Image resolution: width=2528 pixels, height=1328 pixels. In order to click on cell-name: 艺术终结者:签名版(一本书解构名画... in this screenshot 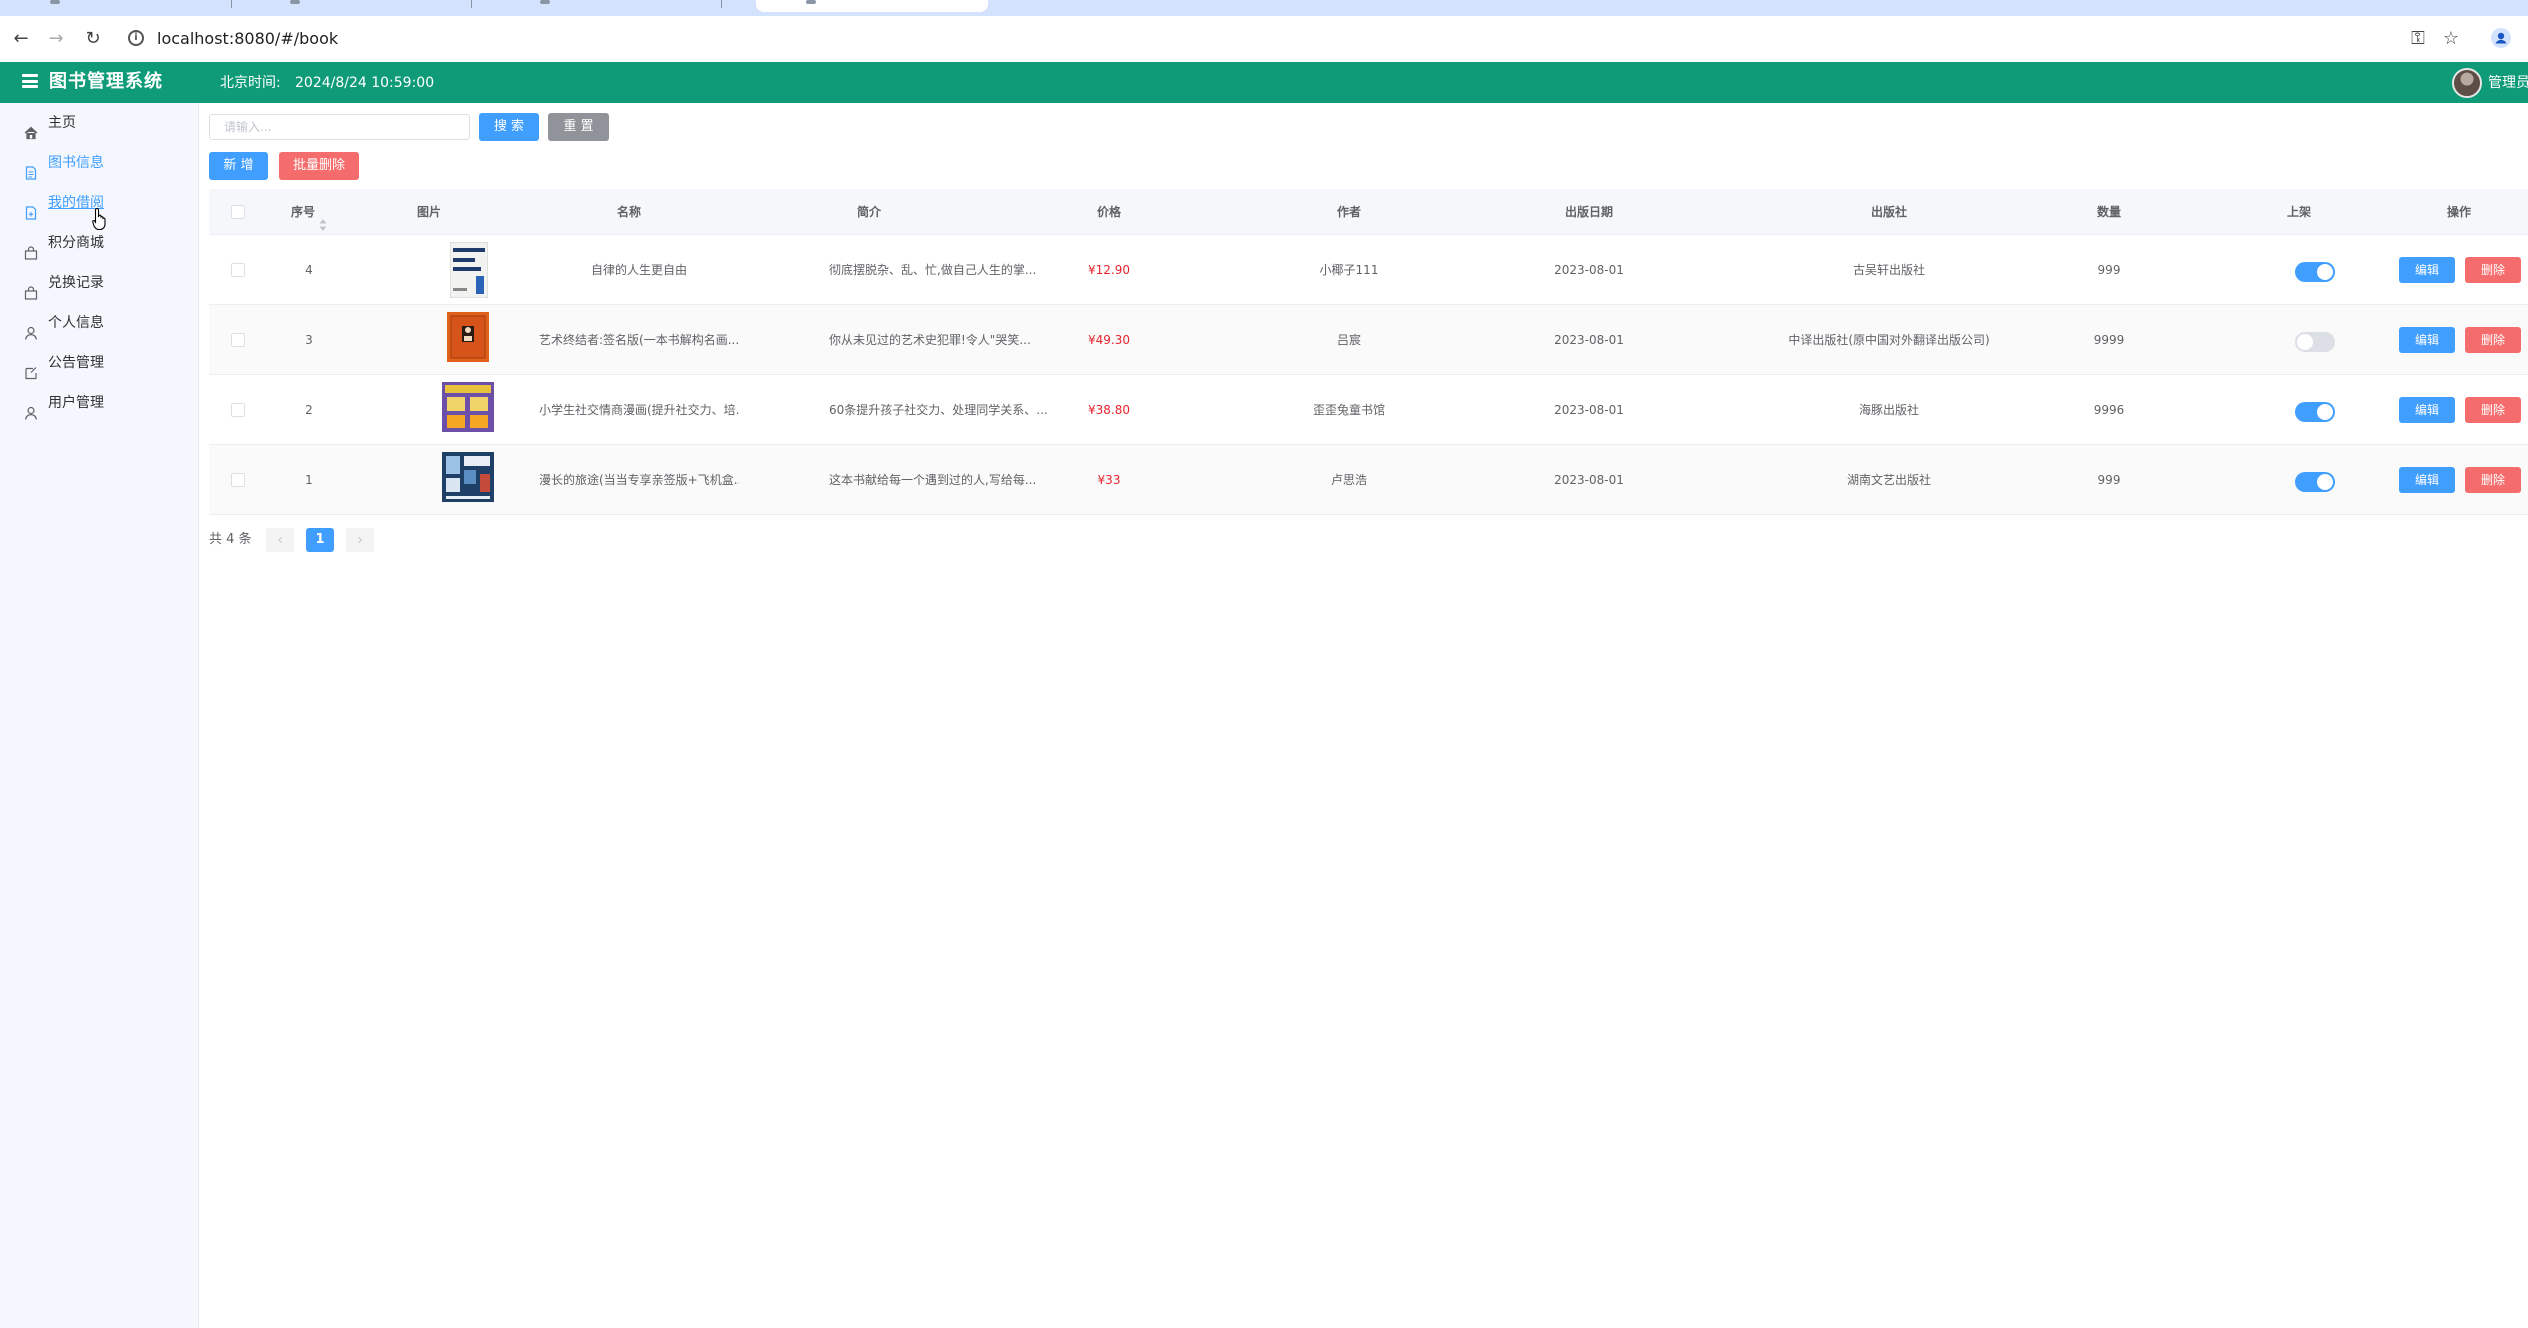, I will do `click(639, 340)`.